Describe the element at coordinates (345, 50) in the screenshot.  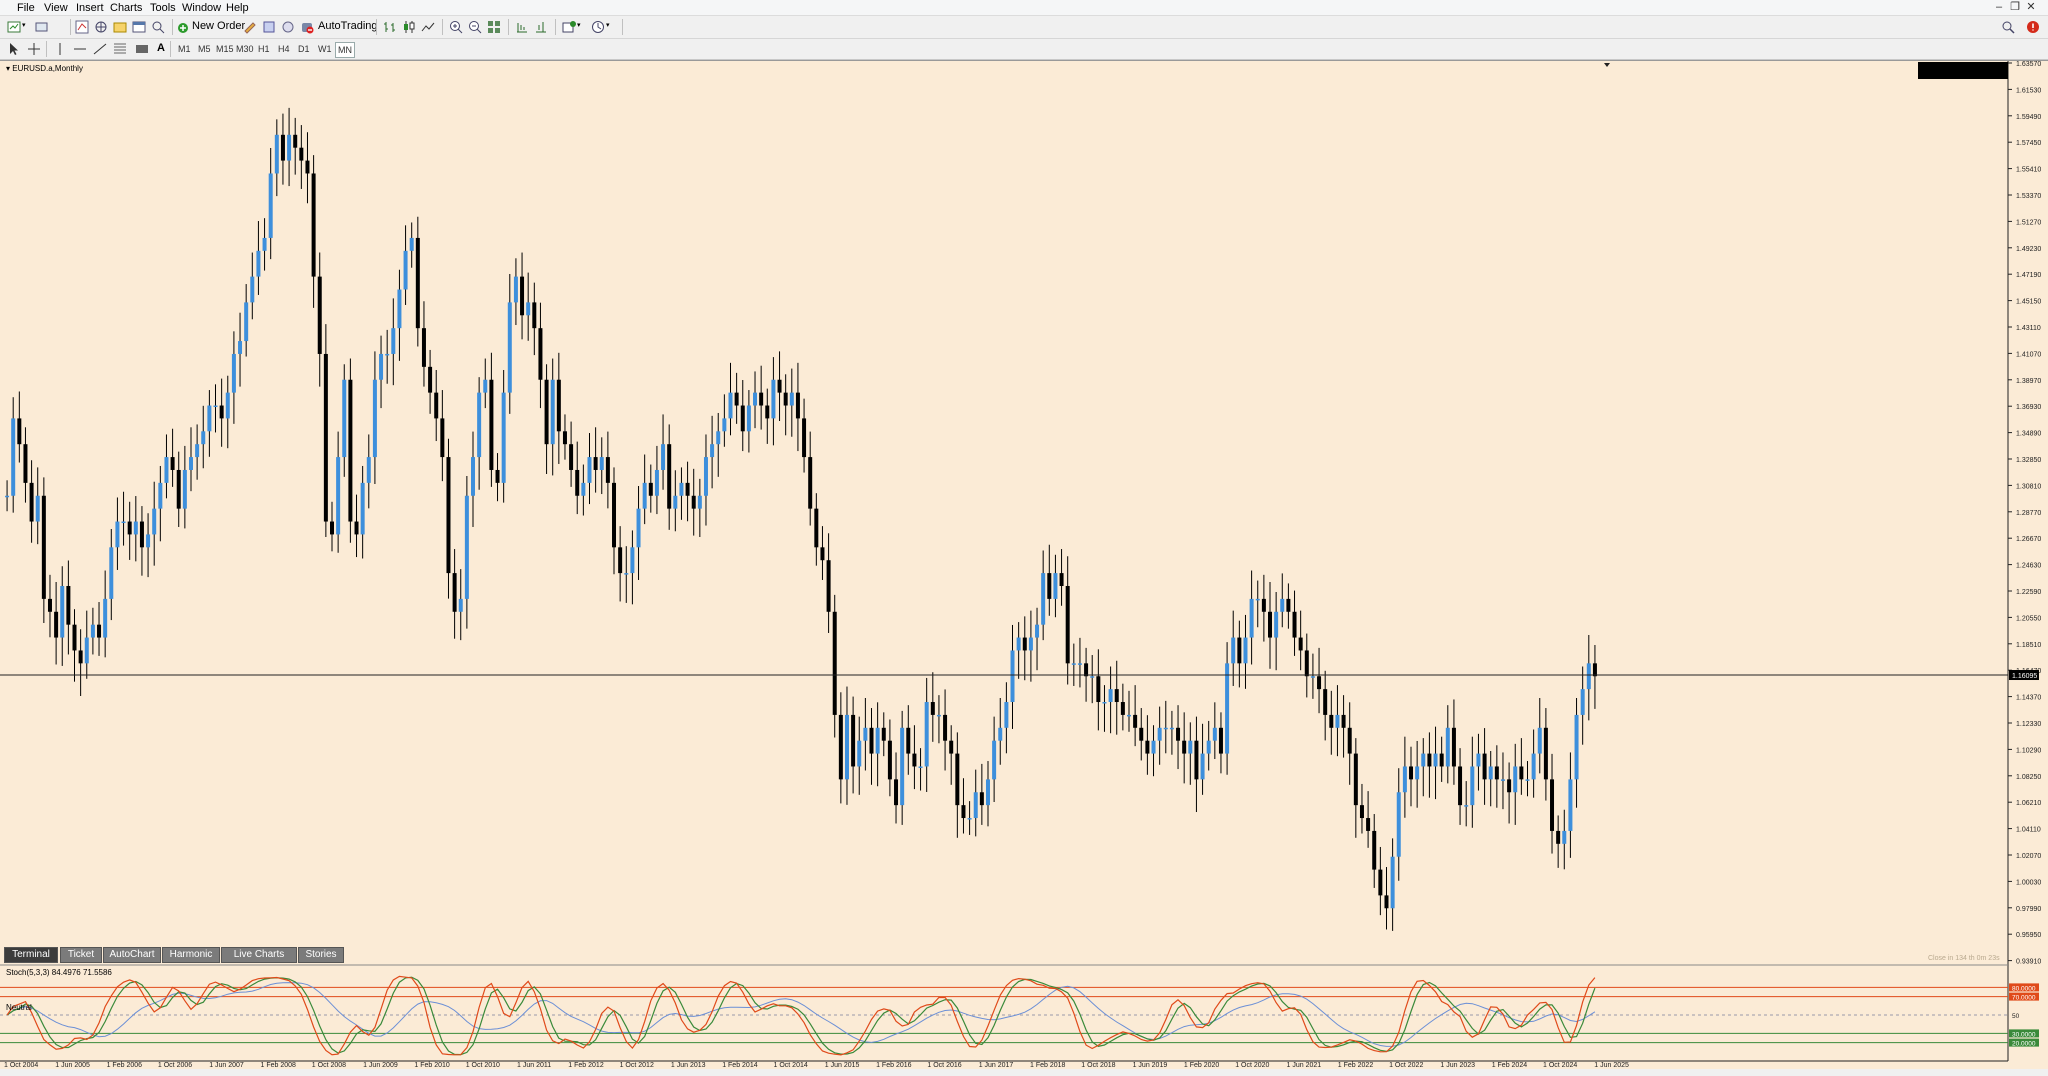
I see `timeframe-mn: MN` at that location.